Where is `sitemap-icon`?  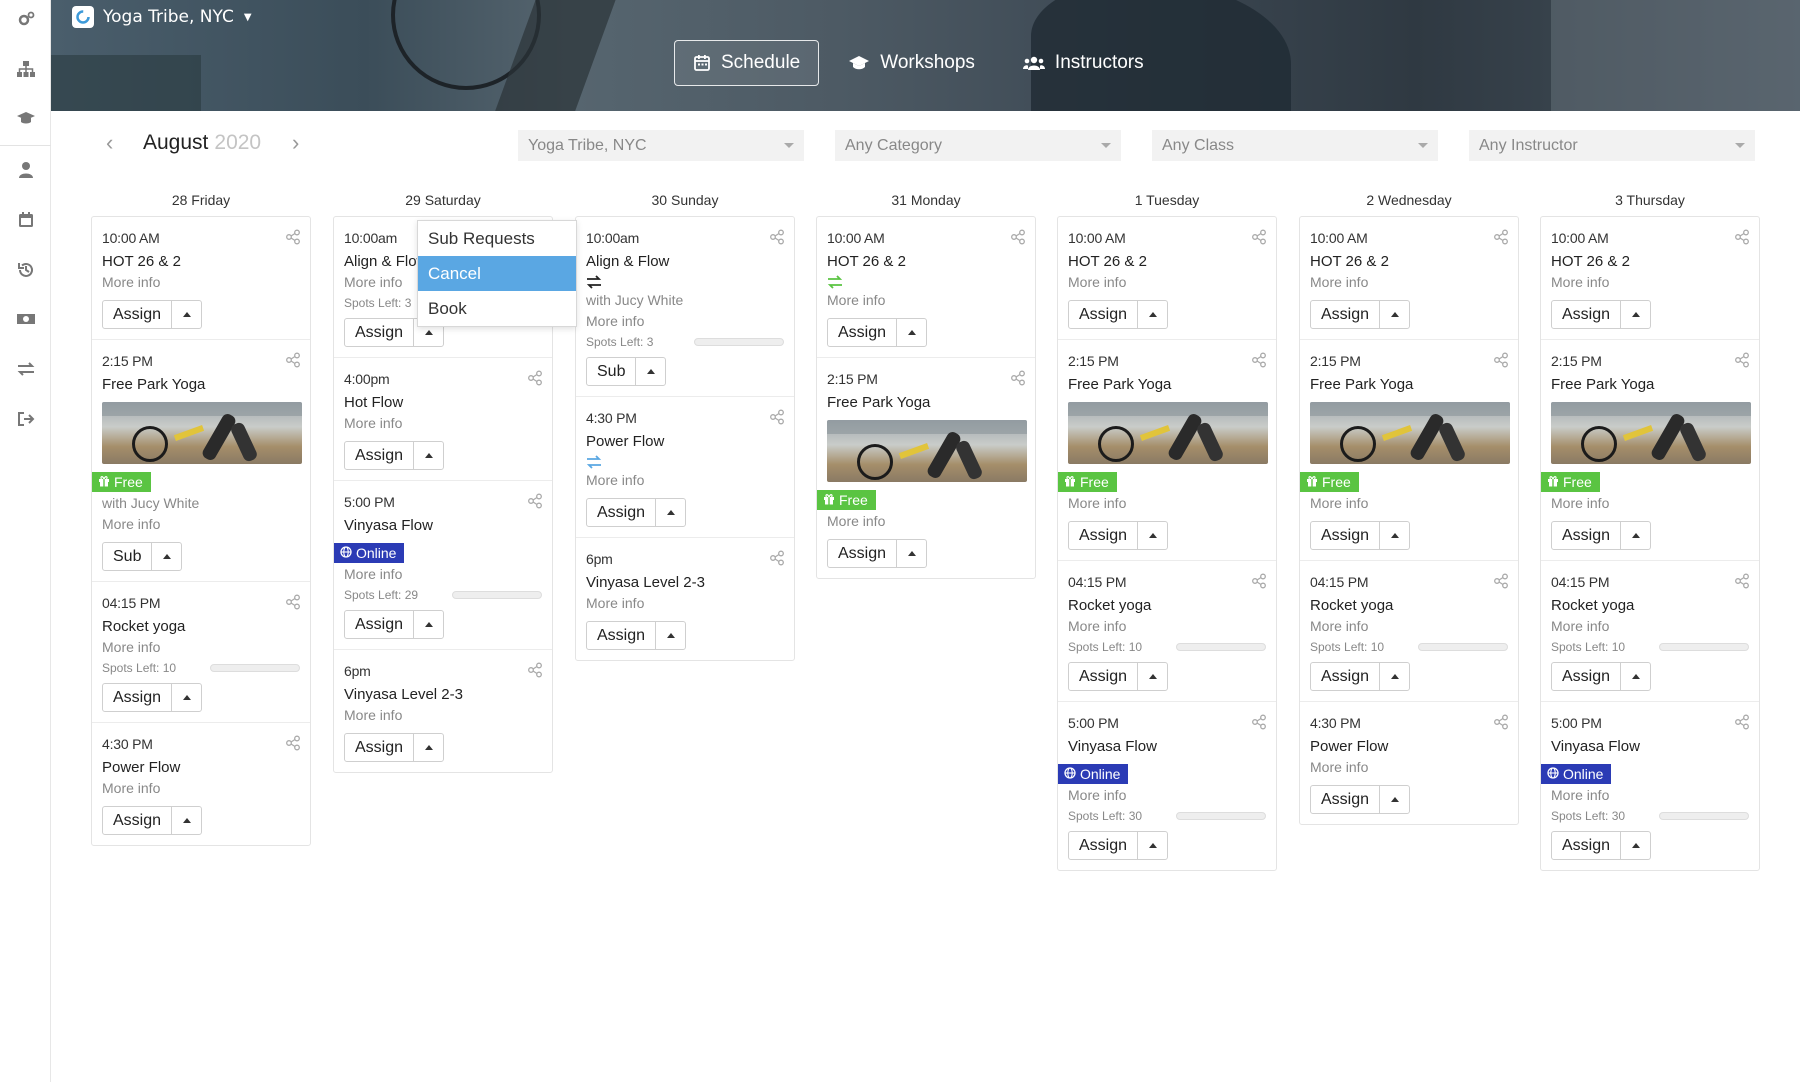 sitemap-icon is located at coordinates (25, 69).